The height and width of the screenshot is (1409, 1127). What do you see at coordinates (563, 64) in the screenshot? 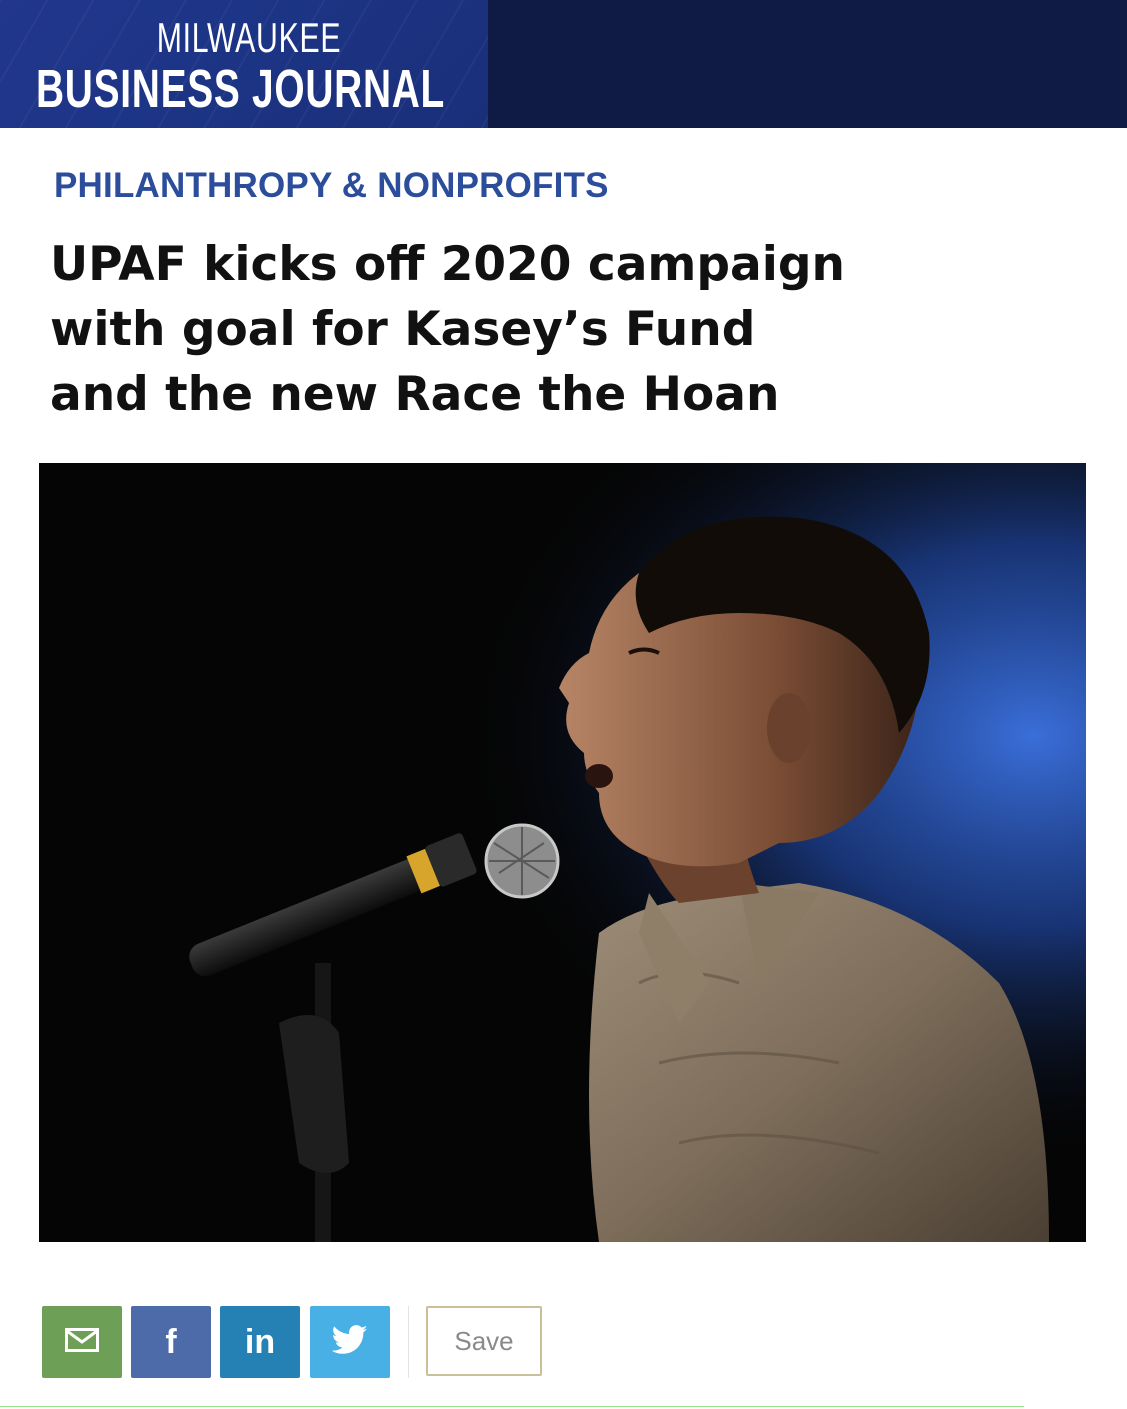
I see `site-header: MILWAUKEE BUSINESS JOURNAL` at bounding box center [563, 64].